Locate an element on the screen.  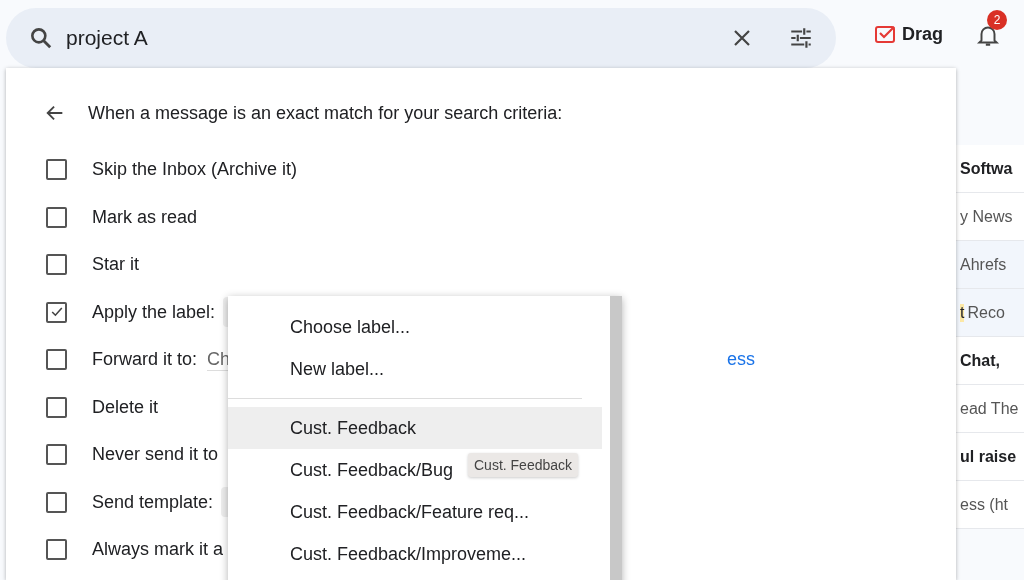
message-row: ul raise is located at coordinates (990, 457).